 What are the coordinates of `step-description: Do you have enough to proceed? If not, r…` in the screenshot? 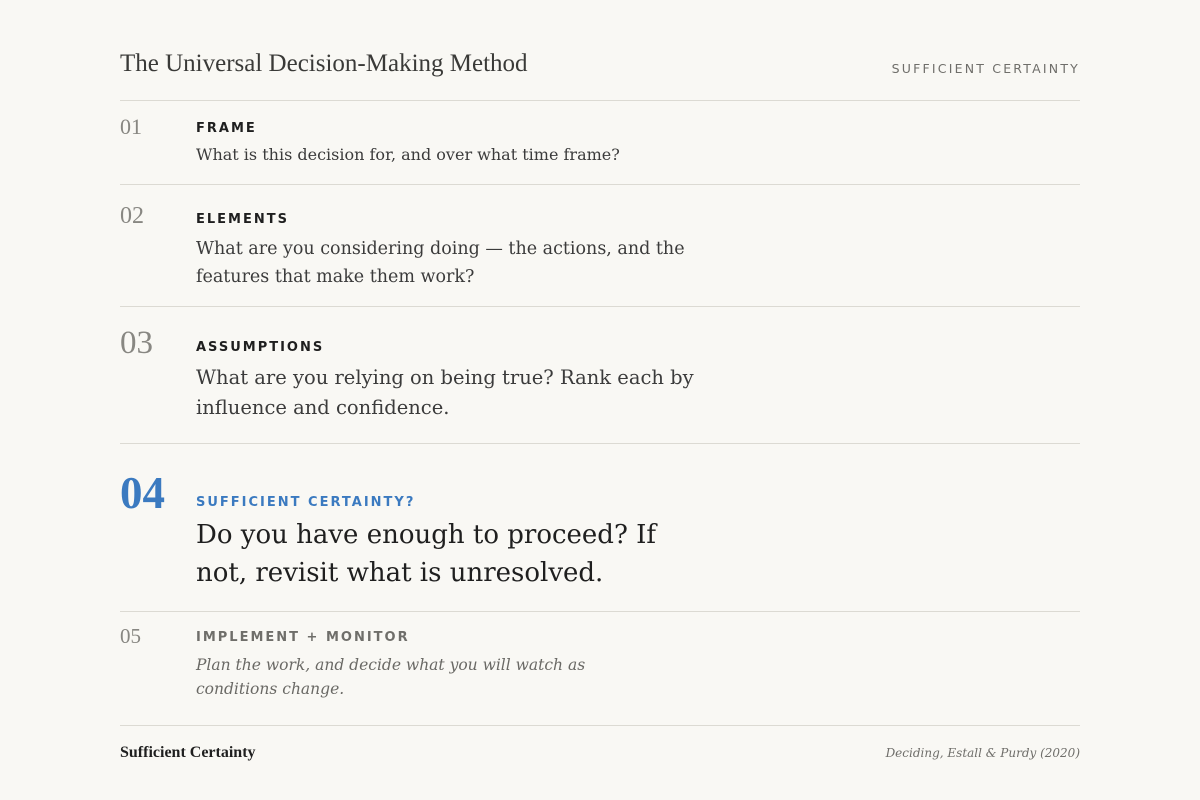 It's located at (426, 554).